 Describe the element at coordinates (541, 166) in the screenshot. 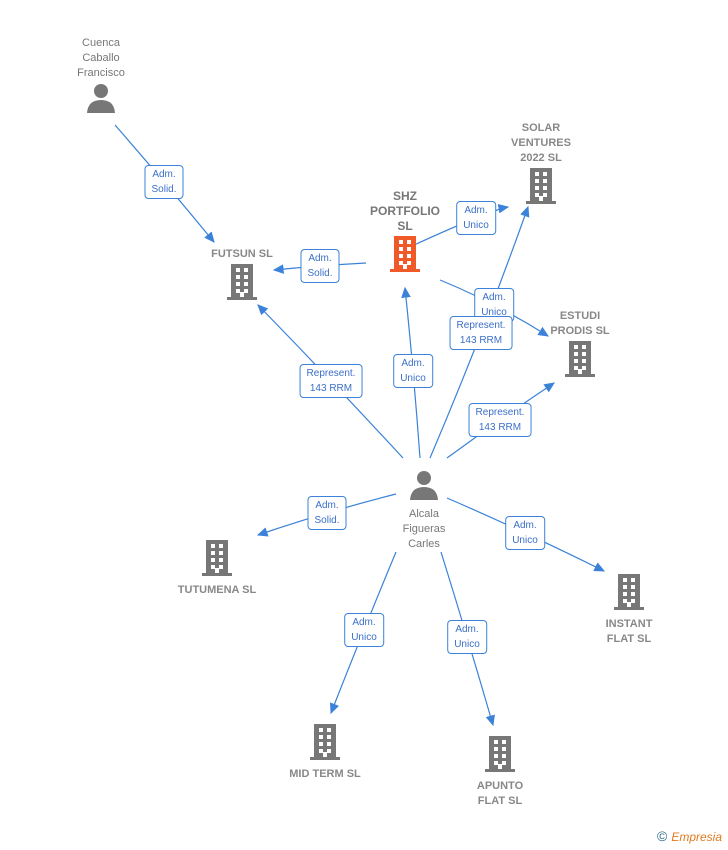

I see `node-solar: SOLAR VENTURES 2022 SL` at that location.